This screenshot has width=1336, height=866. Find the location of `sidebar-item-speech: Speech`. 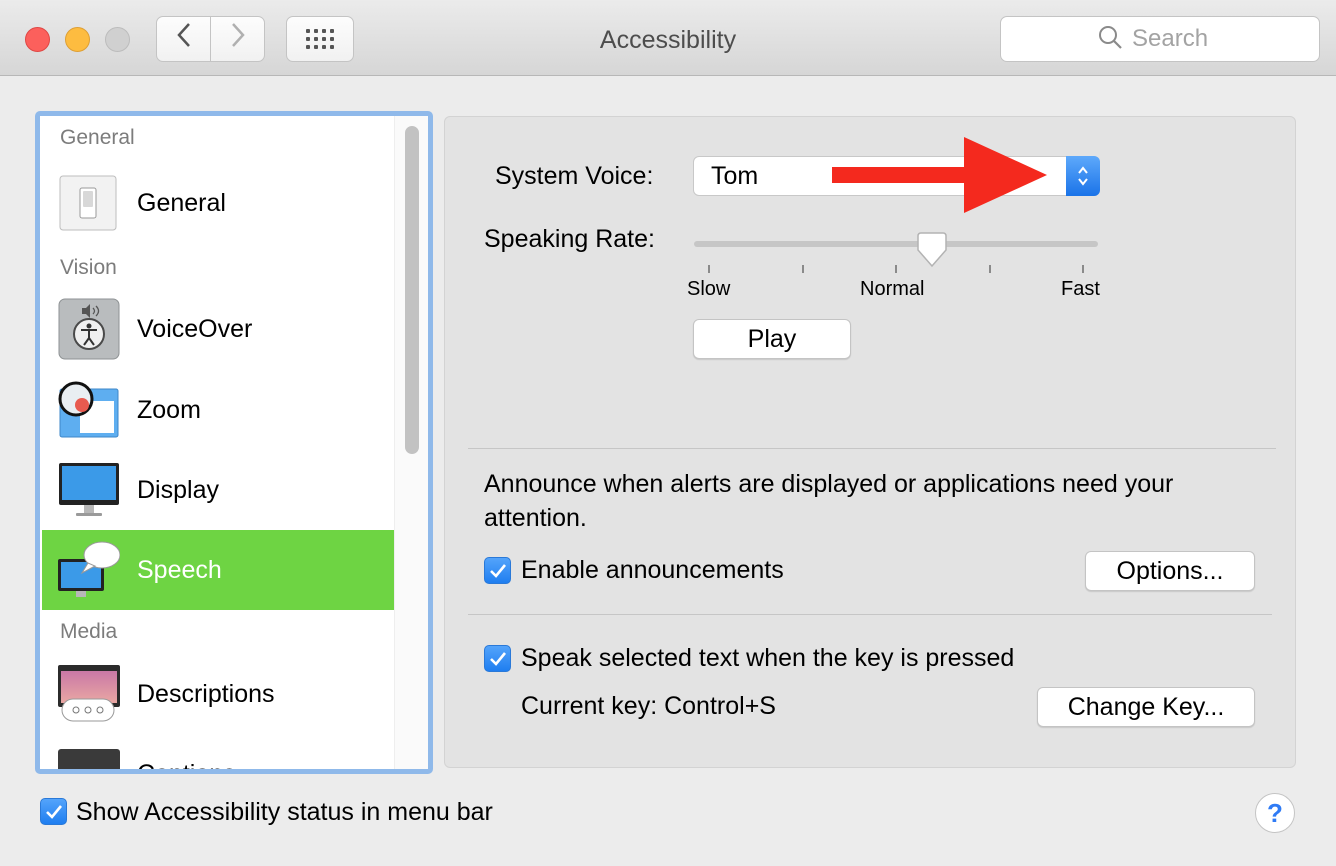

sidebar-item-speech: Speech is located at coordinates (218, 570).